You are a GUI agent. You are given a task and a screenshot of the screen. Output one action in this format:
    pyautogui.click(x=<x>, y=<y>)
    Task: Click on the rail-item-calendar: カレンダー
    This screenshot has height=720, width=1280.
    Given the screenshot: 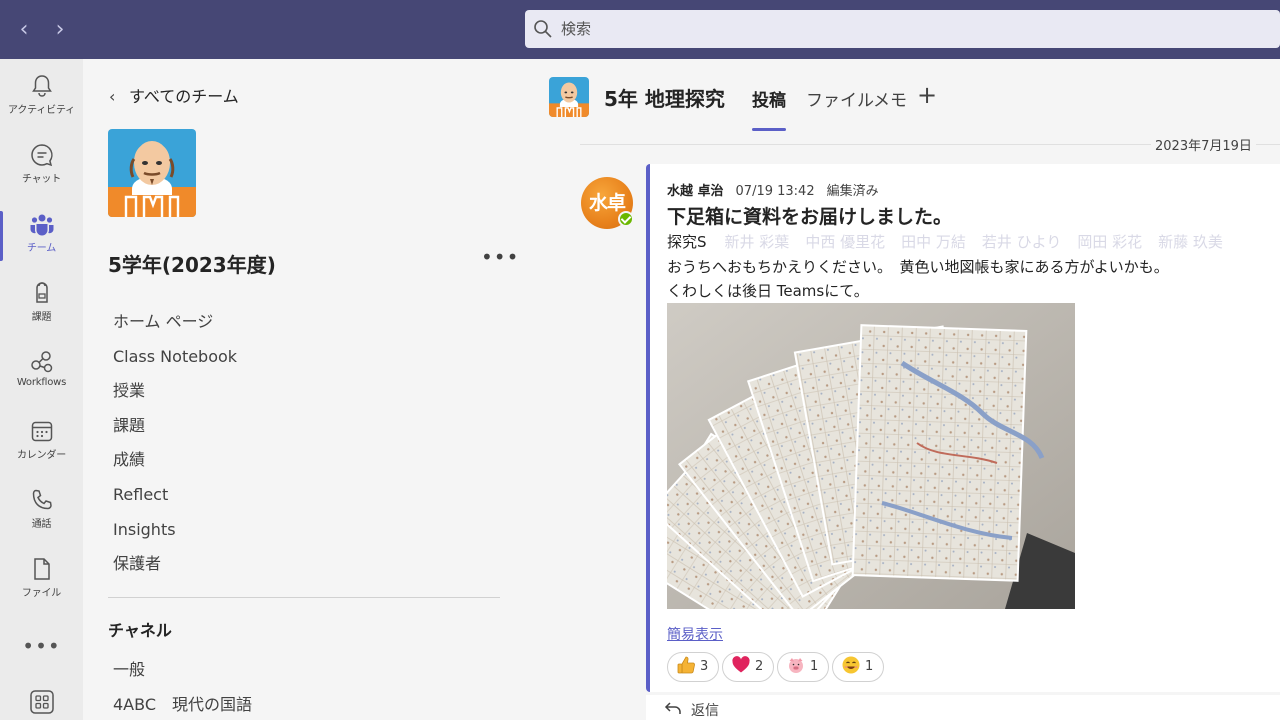 What is the action you would take?
    pyautogui.click(x=41, y=442)
    